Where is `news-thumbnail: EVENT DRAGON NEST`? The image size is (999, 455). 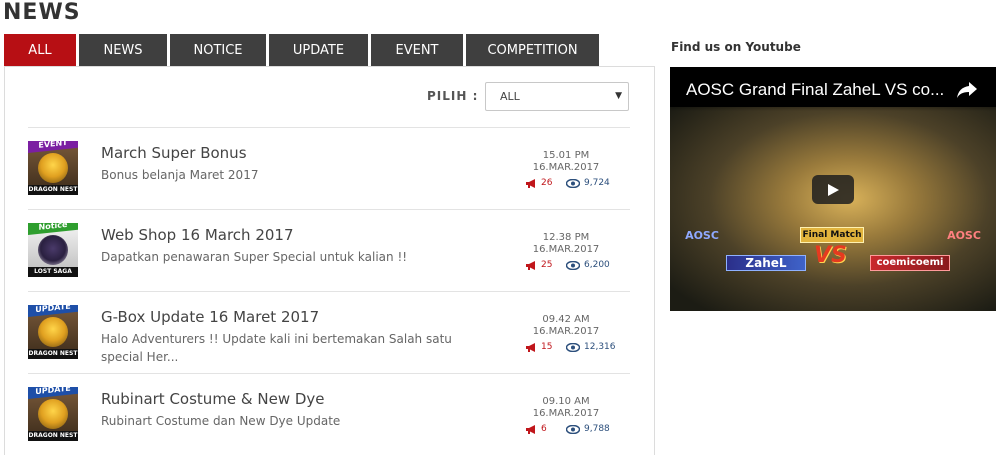 news-thumbnail: EVENT DRAGON NEST is located at coordinates (53, 168).